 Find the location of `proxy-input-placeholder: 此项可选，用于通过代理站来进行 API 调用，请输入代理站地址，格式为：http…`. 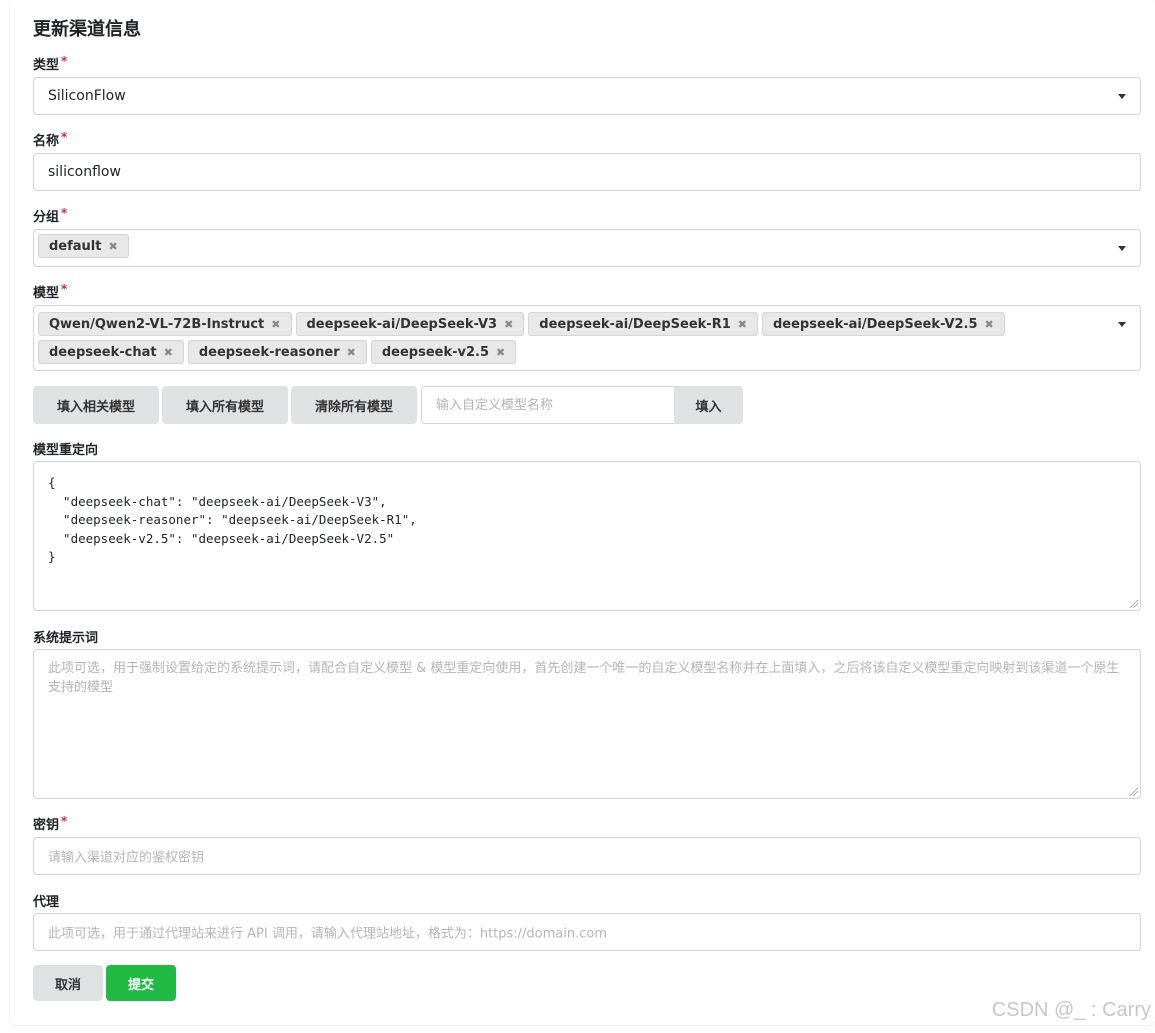

proxy-input-placeholder: 此项可选，用于通过代理站来进行 API 调用，请输入代理站地址，格式为：http… is located at coordinates (328, 934).